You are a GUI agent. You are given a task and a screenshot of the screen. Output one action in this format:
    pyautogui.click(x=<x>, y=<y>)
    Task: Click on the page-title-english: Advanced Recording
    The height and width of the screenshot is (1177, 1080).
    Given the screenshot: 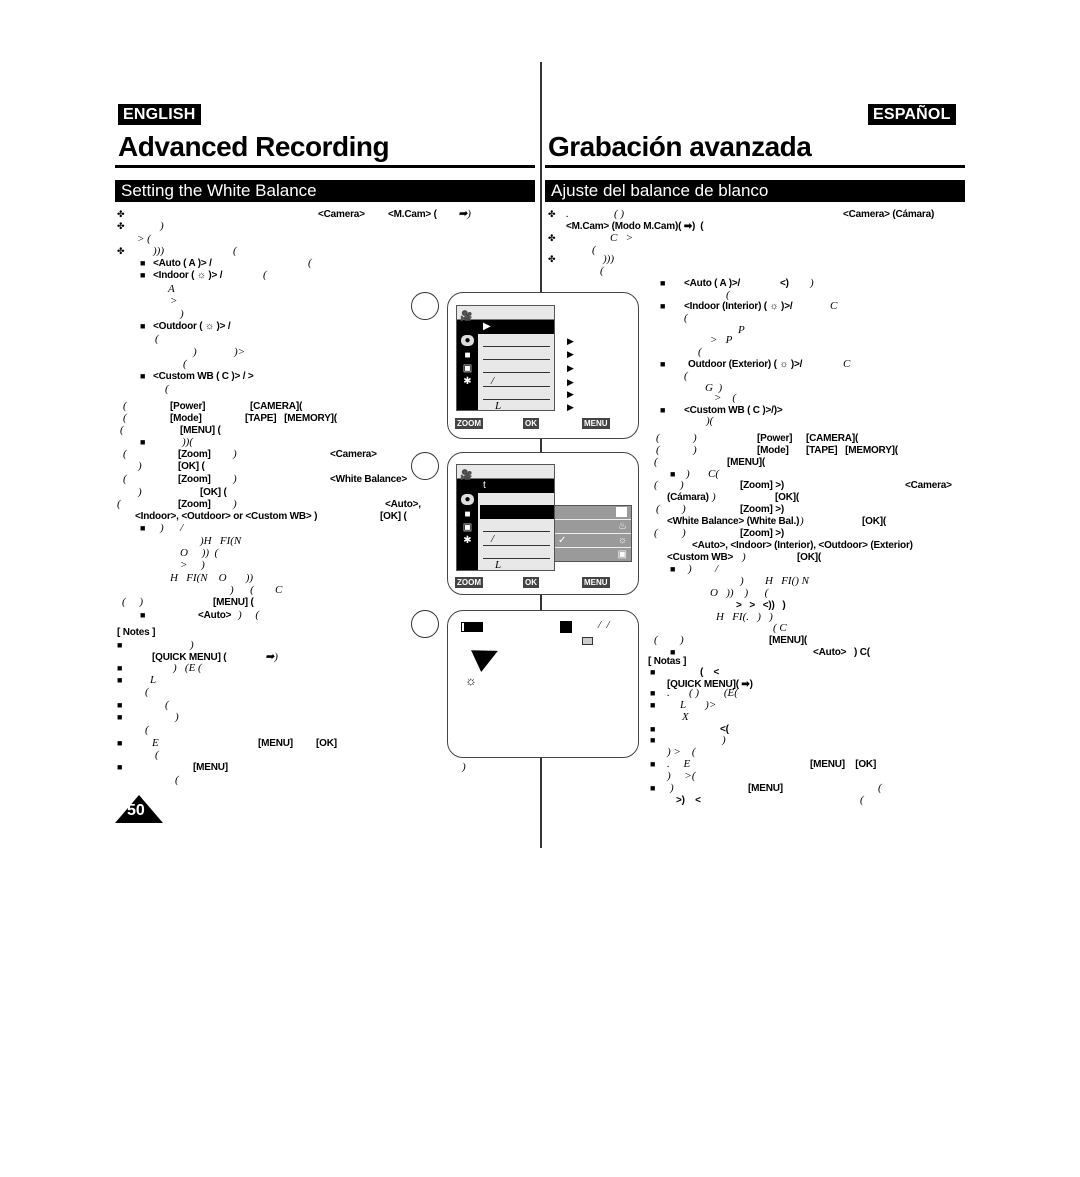 What is the action you would take?
    pyautogui.click(x=254, y=146)
    